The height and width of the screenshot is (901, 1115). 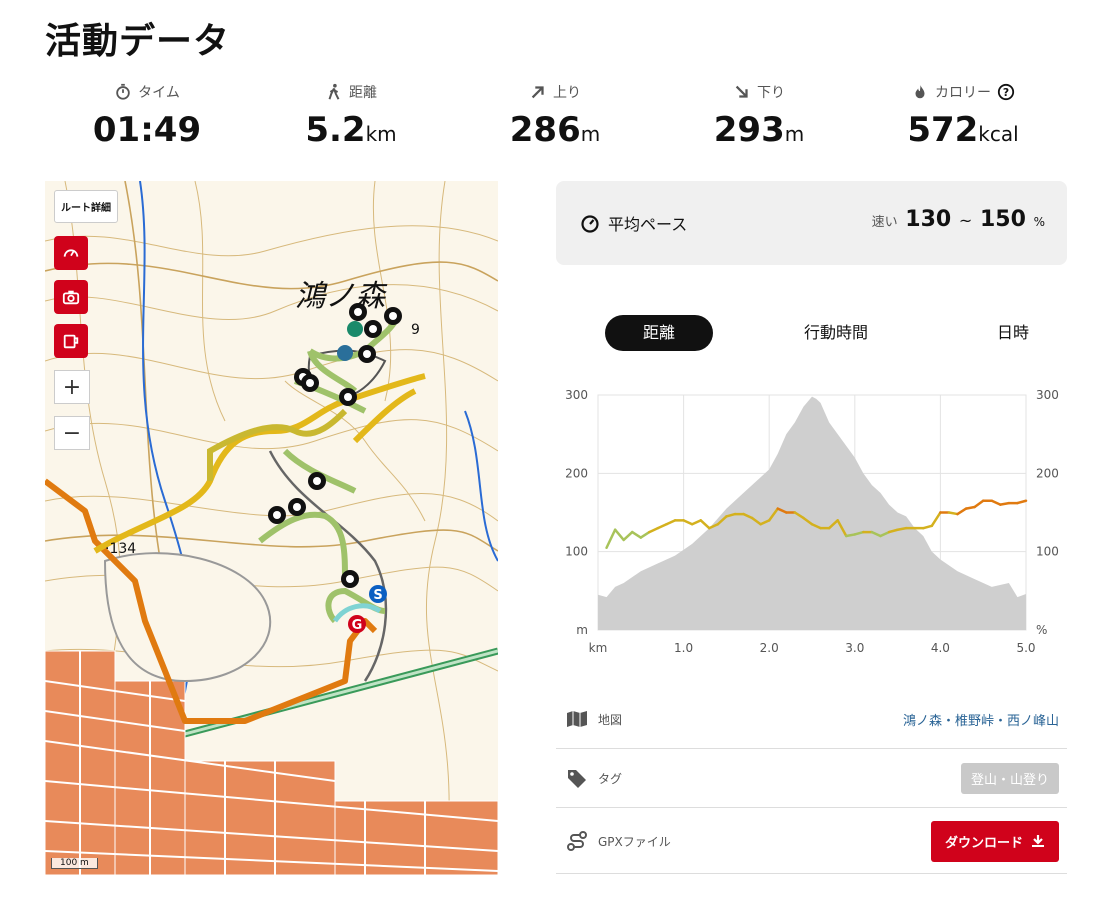 I want to click on pace-toggle-button, so click(x=71, y=253).